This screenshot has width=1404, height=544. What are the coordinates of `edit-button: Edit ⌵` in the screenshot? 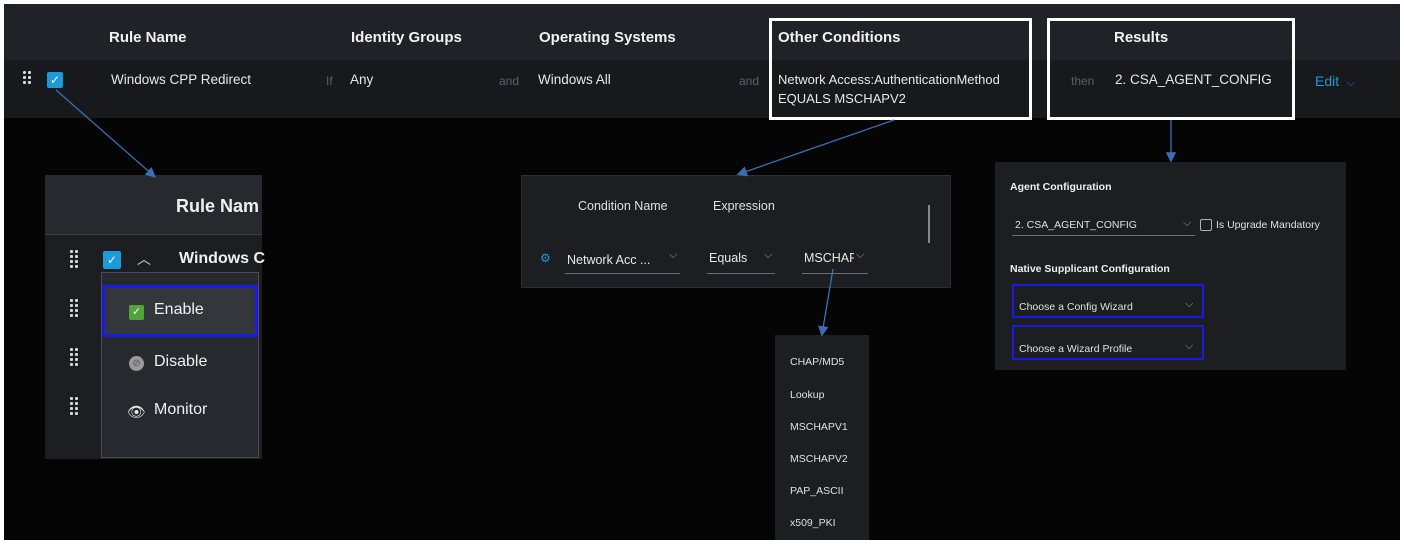 It's located at (1335, 81).